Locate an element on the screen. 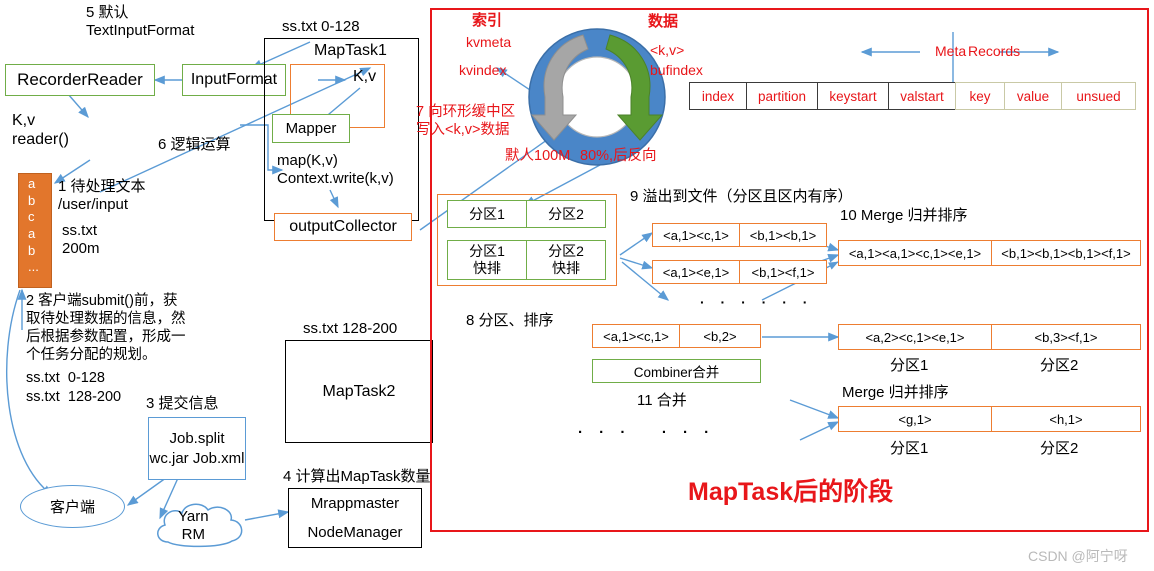 The image size is (1154, 571). recorder-reader-box: RecorderReader is located at coordinates (80, 80).